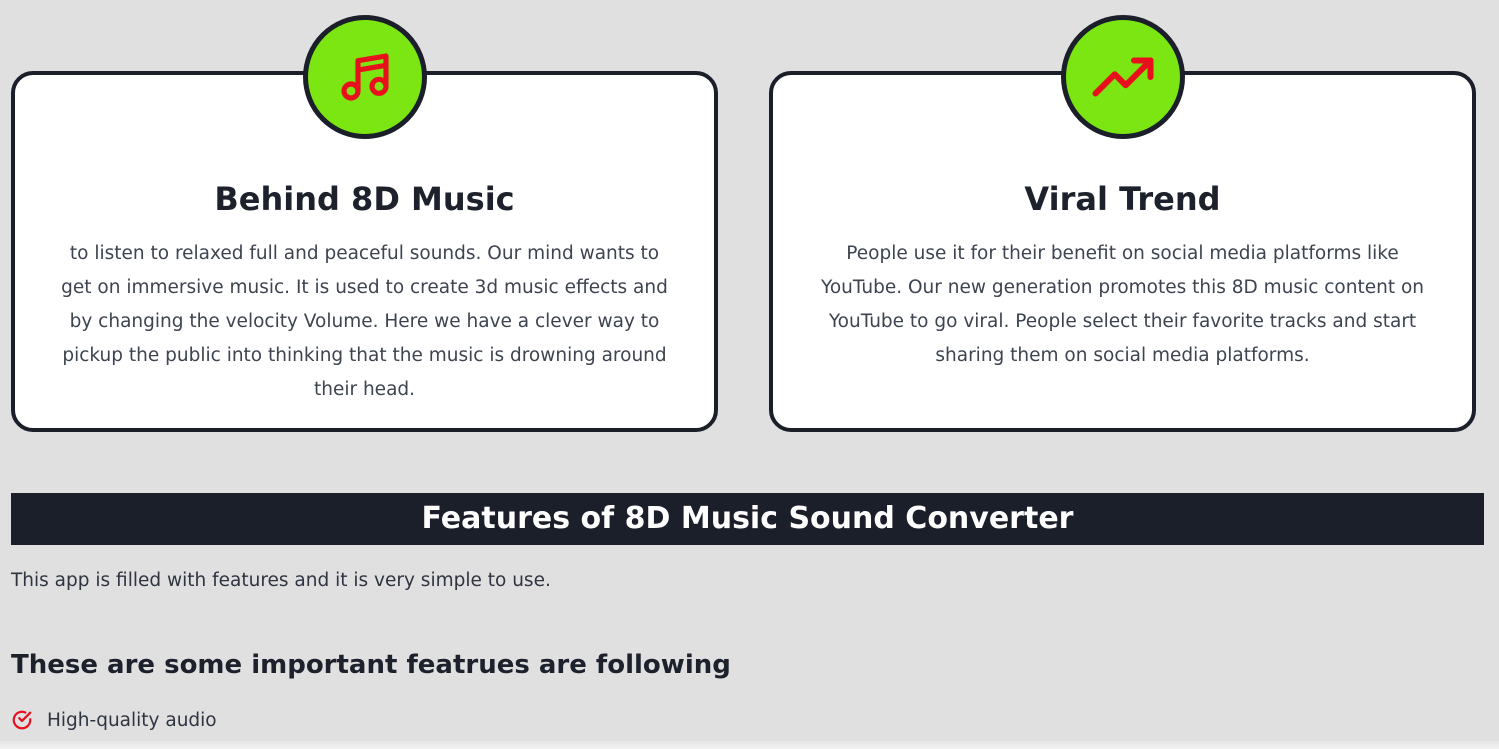 The image size is (1499, 749). Describe the element at coordinates (749, 745) in the screenshot. I see `page-bottom-edge` at that location.